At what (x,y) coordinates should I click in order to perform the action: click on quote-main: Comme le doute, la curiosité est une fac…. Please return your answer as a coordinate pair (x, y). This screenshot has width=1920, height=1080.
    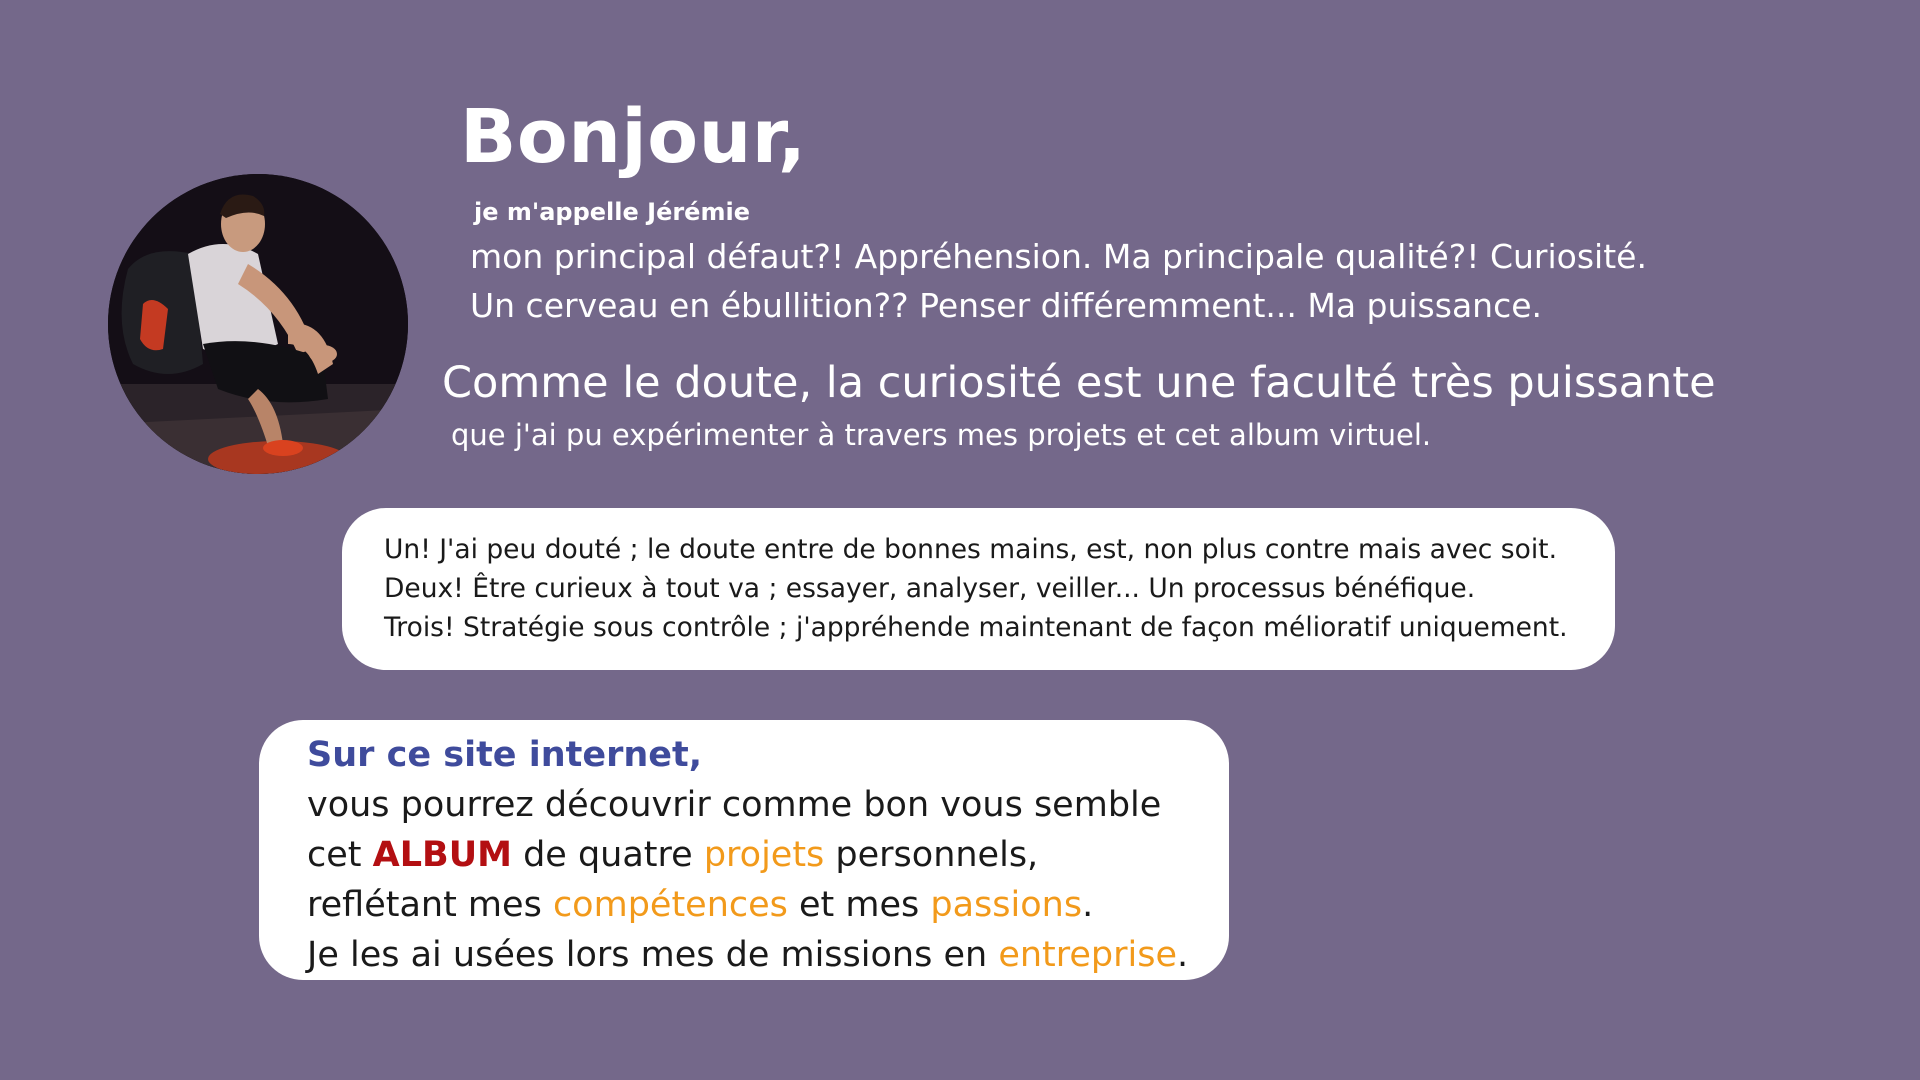
    Looking at the image, I should click on (1079, 383).